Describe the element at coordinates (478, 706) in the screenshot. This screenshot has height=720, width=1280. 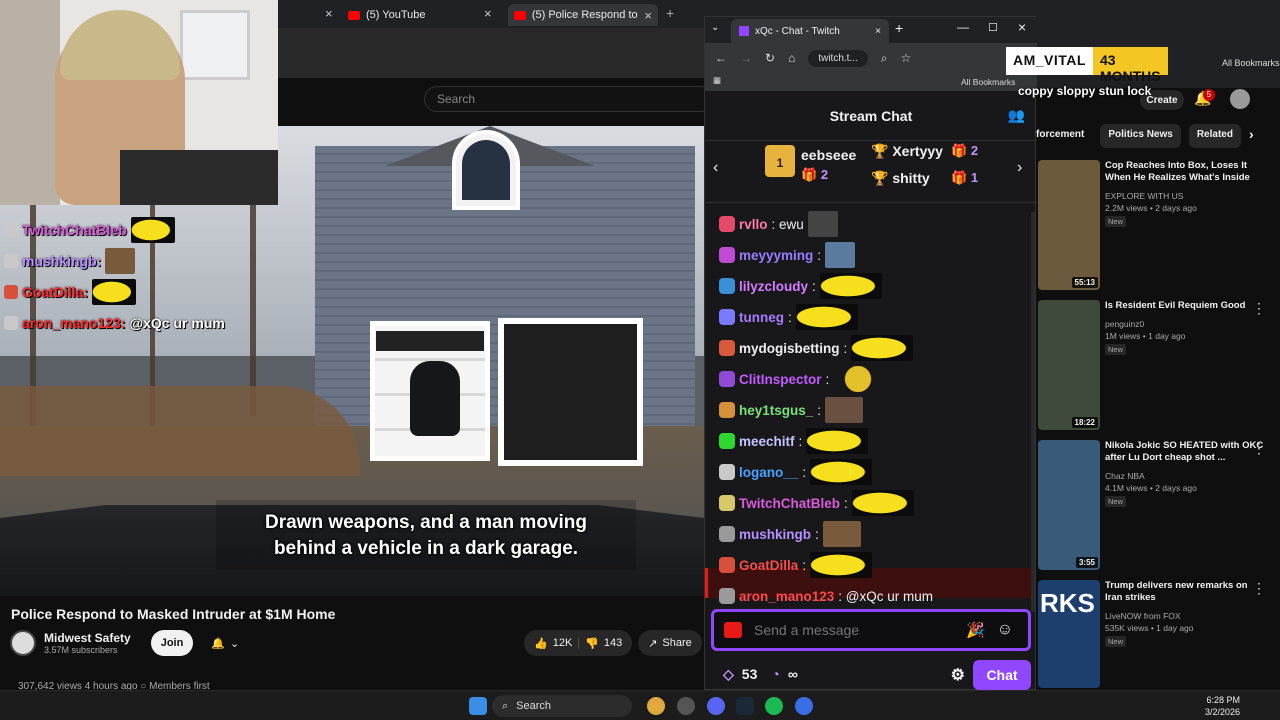
I see `windows-start-icon` at that location.